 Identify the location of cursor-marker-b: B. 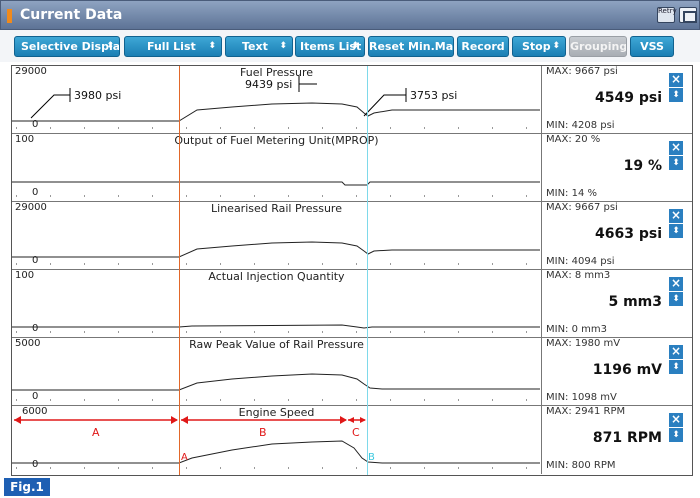
(371, 457).